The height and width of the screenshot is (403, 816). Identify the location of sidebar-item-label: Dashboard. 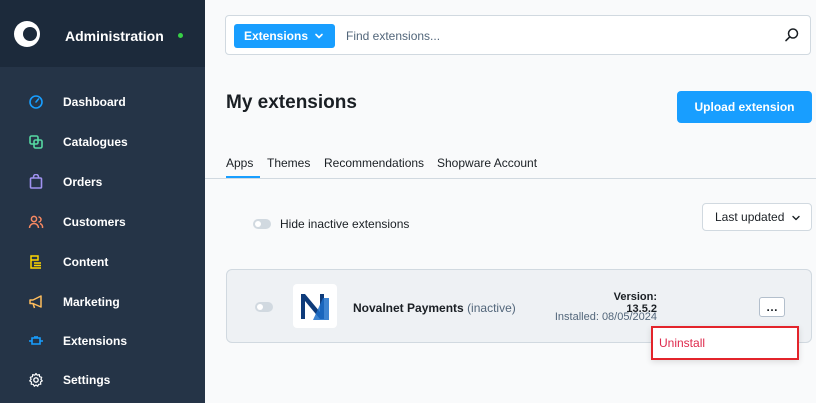
(94, 102).